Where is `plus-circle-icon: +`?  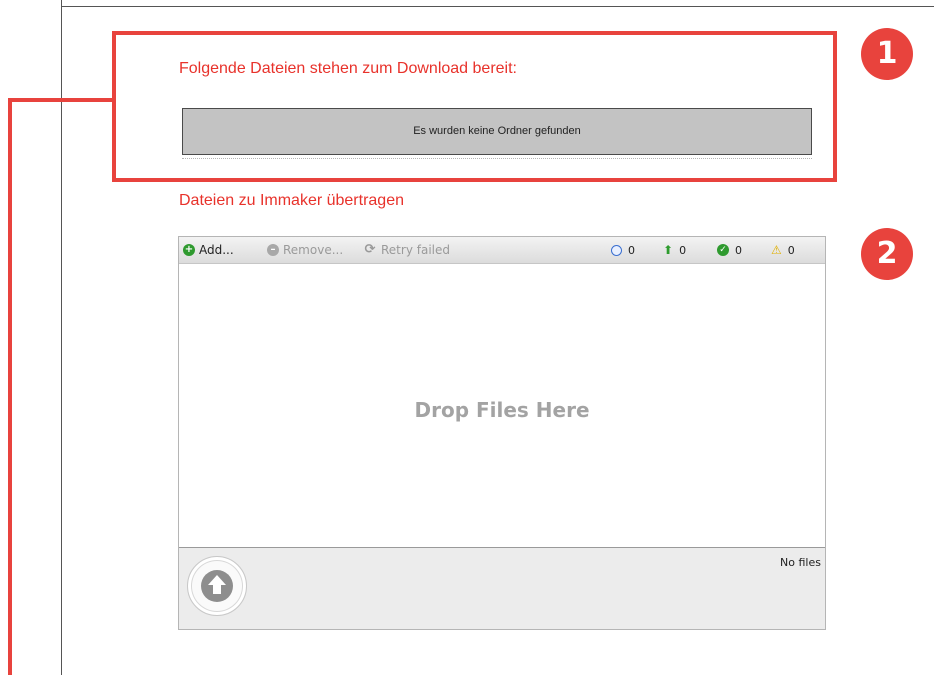 plus-circle-icon: + is located at coordinates (189, 250).